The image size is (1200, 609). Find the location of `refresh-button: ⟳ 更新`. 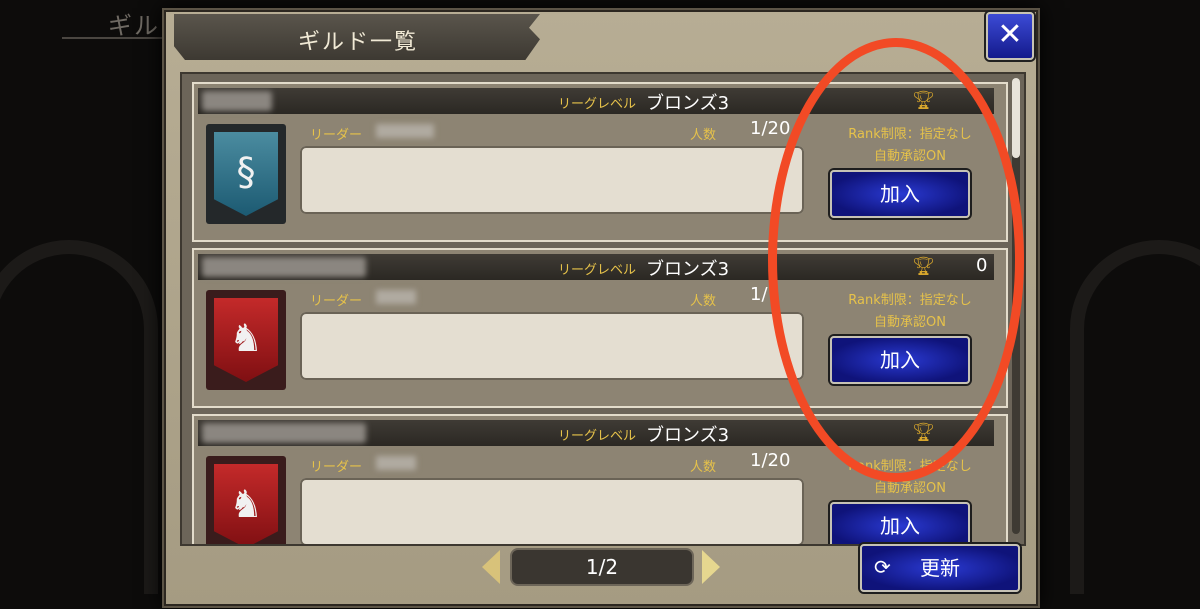

refresh-button: ⟳ 更新 is located at coordinates (940, 568).